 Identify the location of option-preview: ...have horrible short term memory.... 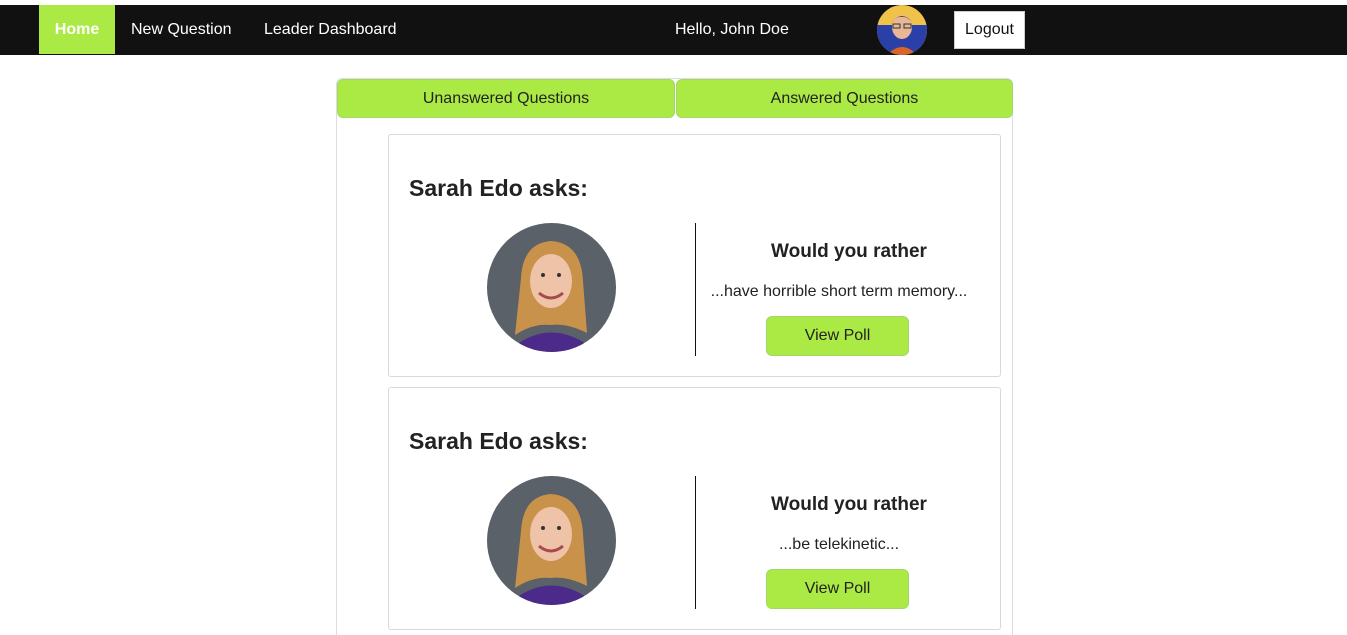
(839, 291).